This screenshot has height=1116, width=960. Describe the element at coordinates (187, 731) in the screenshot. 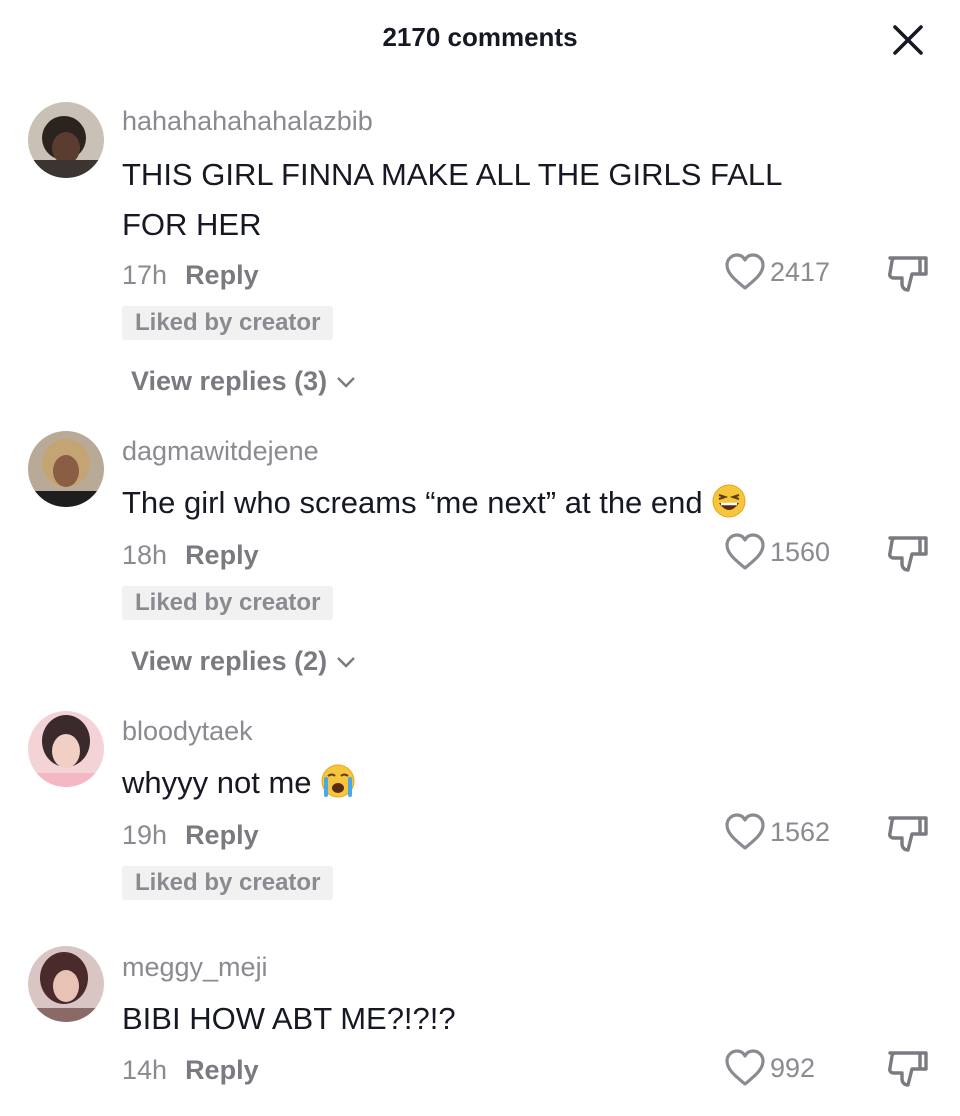

I see `comment-username: bloodytaek` at that location.